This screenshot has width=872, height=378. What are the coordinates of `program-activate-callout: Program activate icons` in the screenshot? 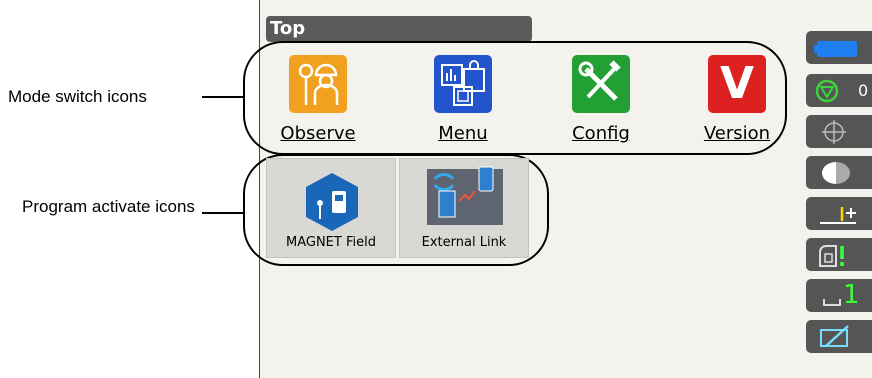 It's located at (108, 206).